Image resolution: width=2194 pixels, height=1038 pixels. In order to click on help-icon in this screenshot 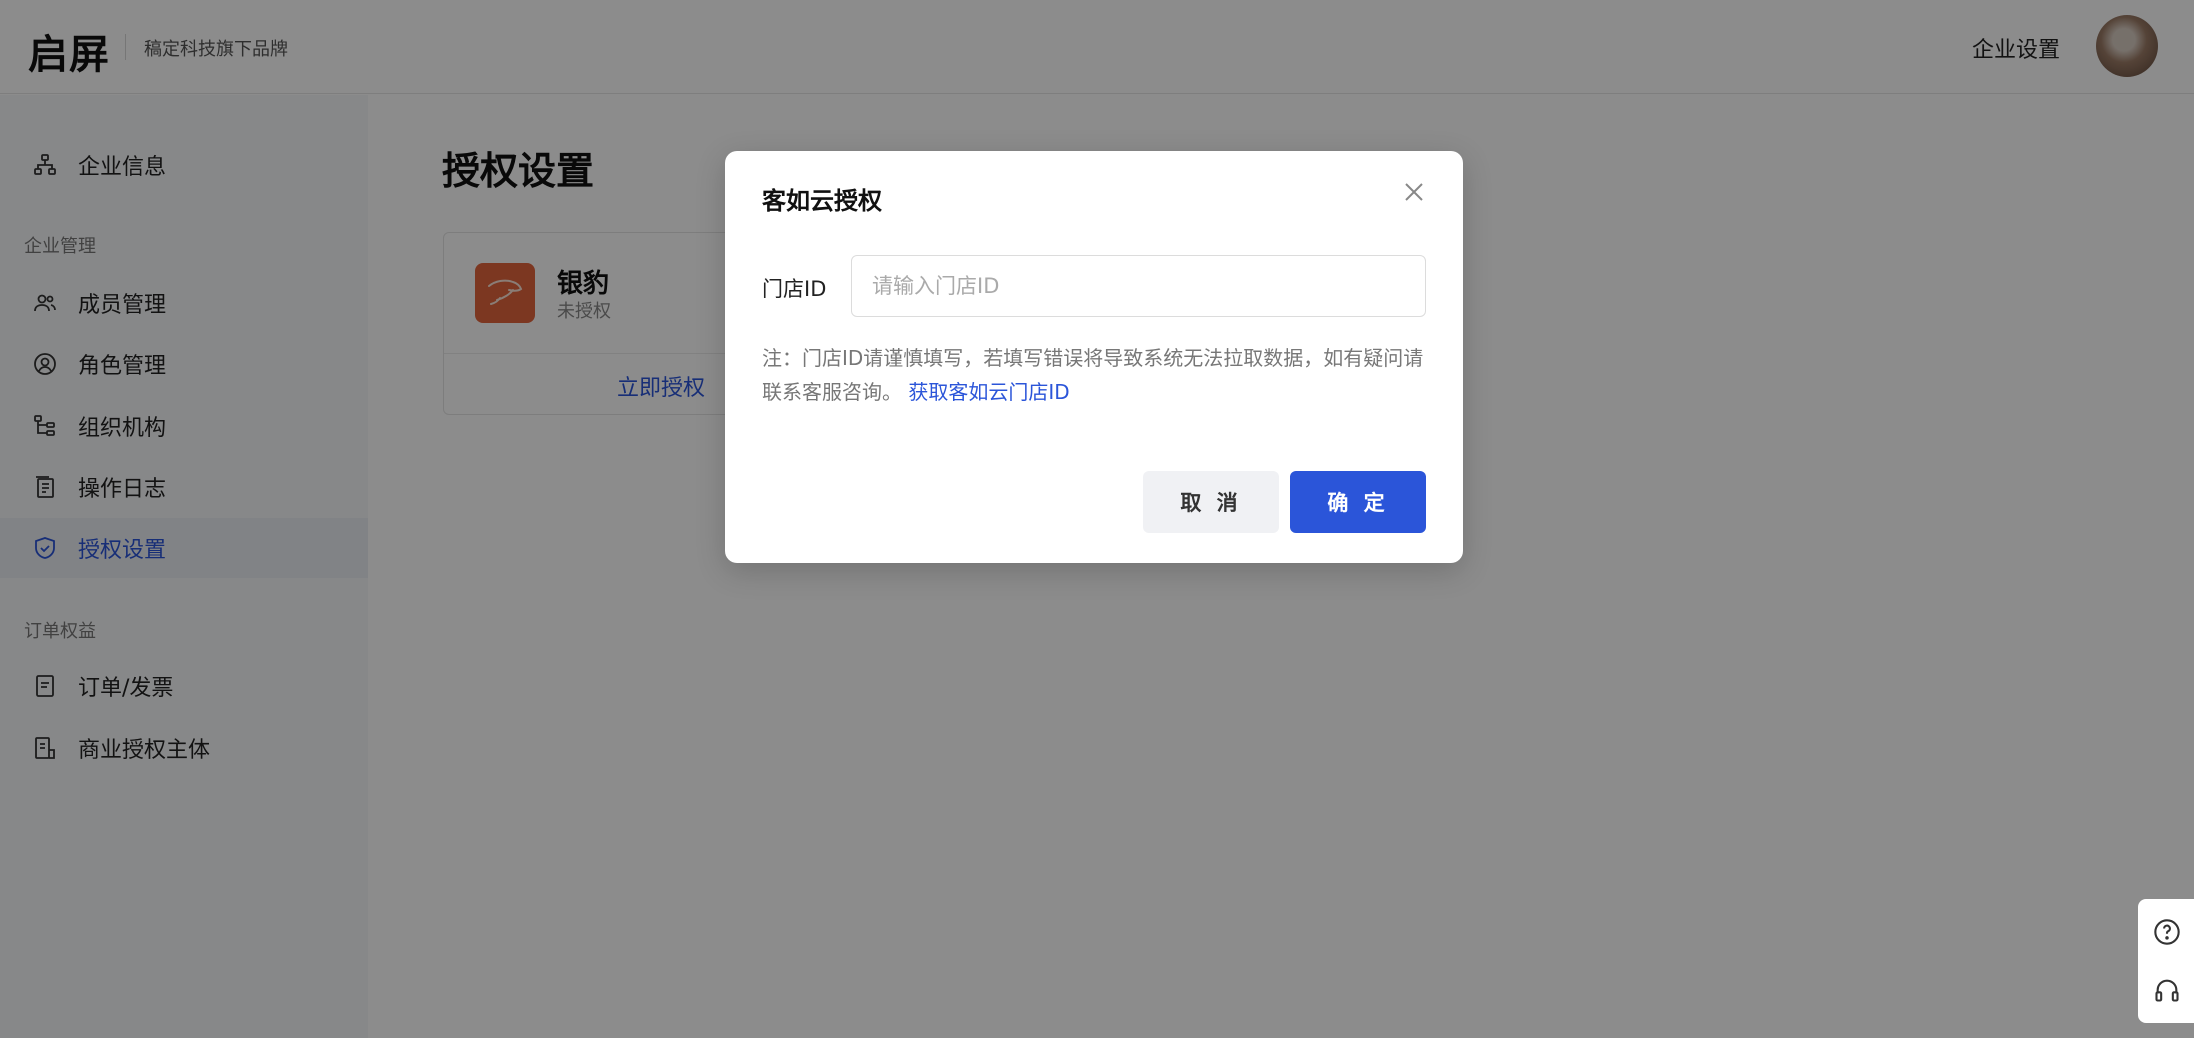, I will do `click(2167, 932)`.